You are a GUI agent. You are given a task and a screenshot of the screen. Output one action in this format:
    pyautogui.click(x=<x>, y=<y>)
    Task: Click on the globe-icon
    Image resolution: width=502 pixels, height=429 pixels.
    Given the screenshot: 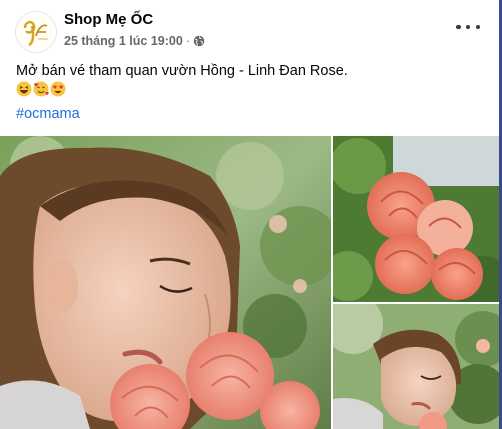 What is the action you would take?
    pyautogui.click(x=199, y=41)
    